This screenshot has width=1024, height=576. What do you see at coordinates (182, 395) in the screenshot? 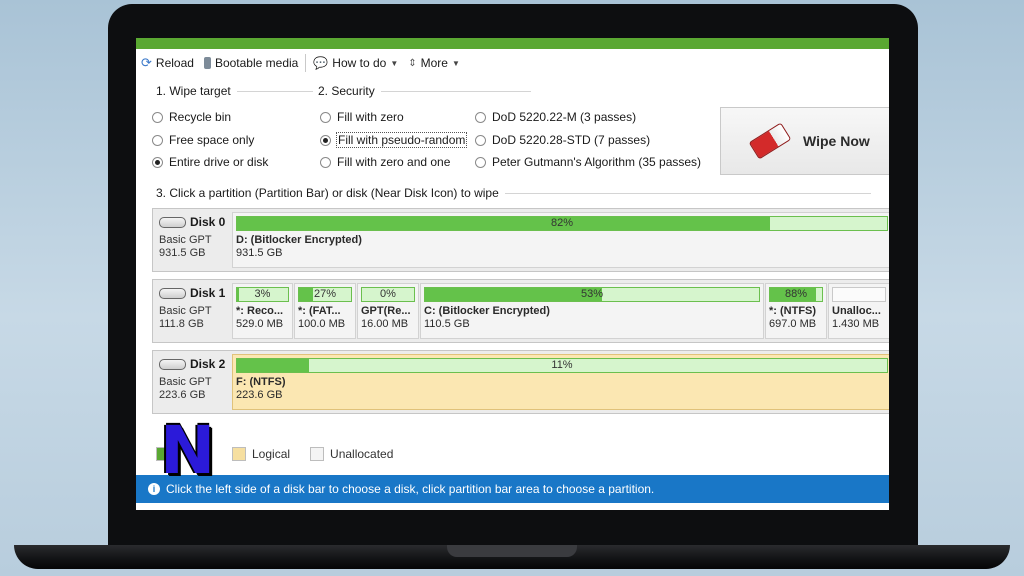
I see `disk-size: 223.6 GB` at bounding box center [182, 395].